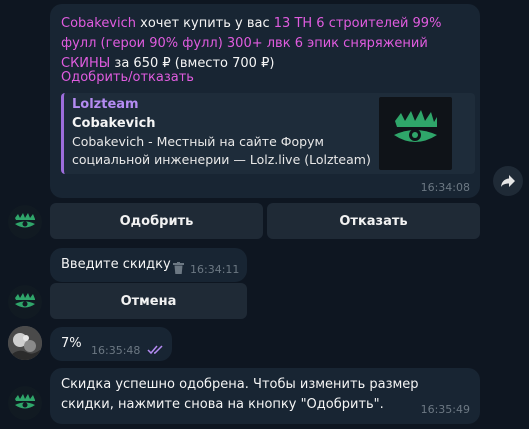  I want to click on message-time: 16:34:08, so click(445, 187).